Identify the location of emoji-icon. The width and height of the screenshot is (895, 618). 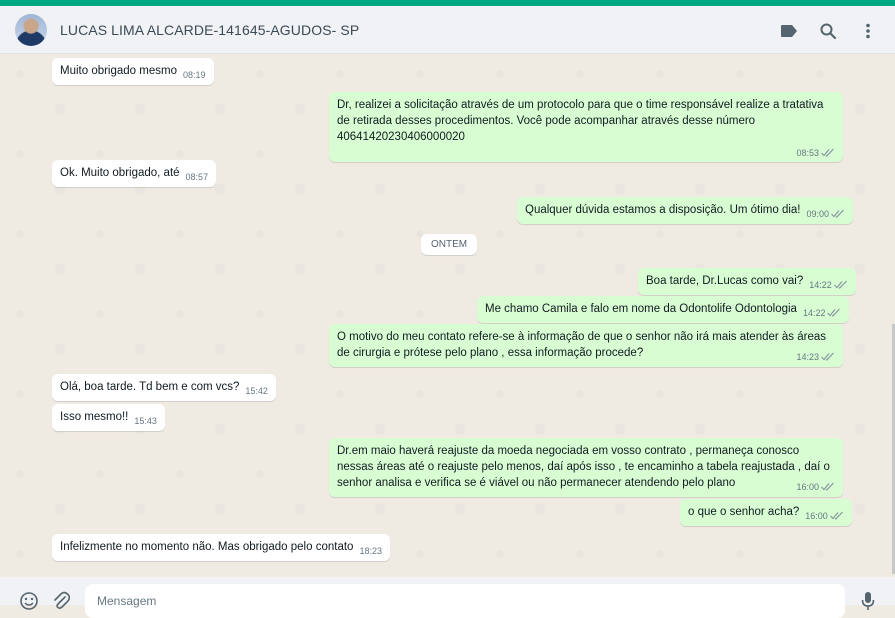
(29, 601).